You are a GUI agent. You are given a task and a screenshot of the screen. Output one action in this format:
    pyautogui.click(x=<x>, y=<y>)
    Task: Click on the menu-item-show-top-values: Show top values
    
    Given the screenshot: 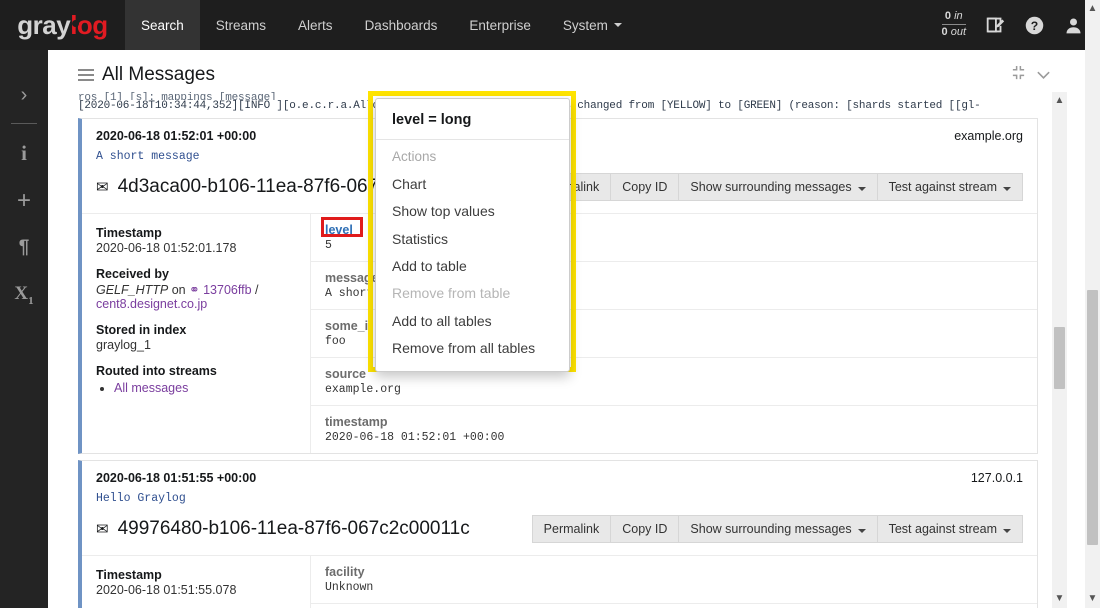 What is the action you would take?
    pyautogui.click(x=472, y=211)
    